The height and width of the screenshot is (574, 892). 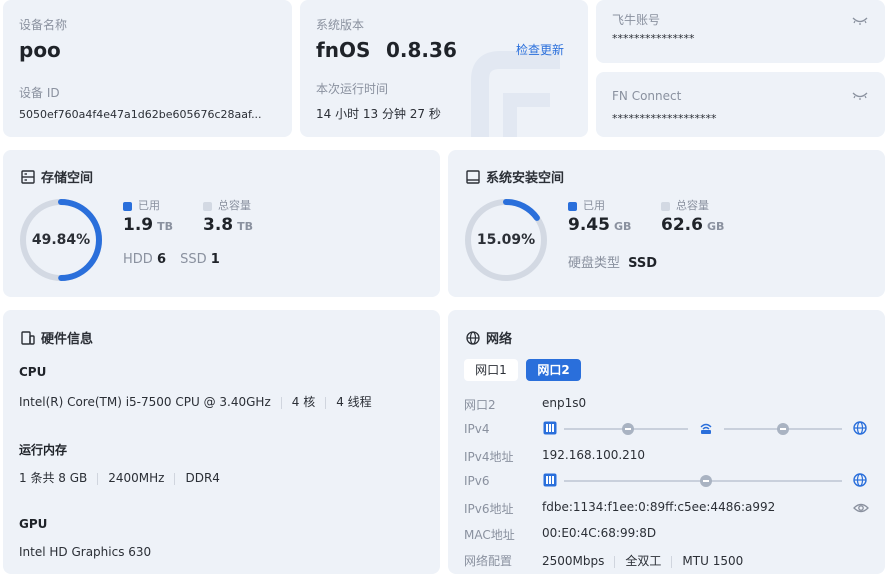 What do you see at coordinates (40, 50) in the screenshot?
I see `device-name: poo` at bounding box center [40, 50].